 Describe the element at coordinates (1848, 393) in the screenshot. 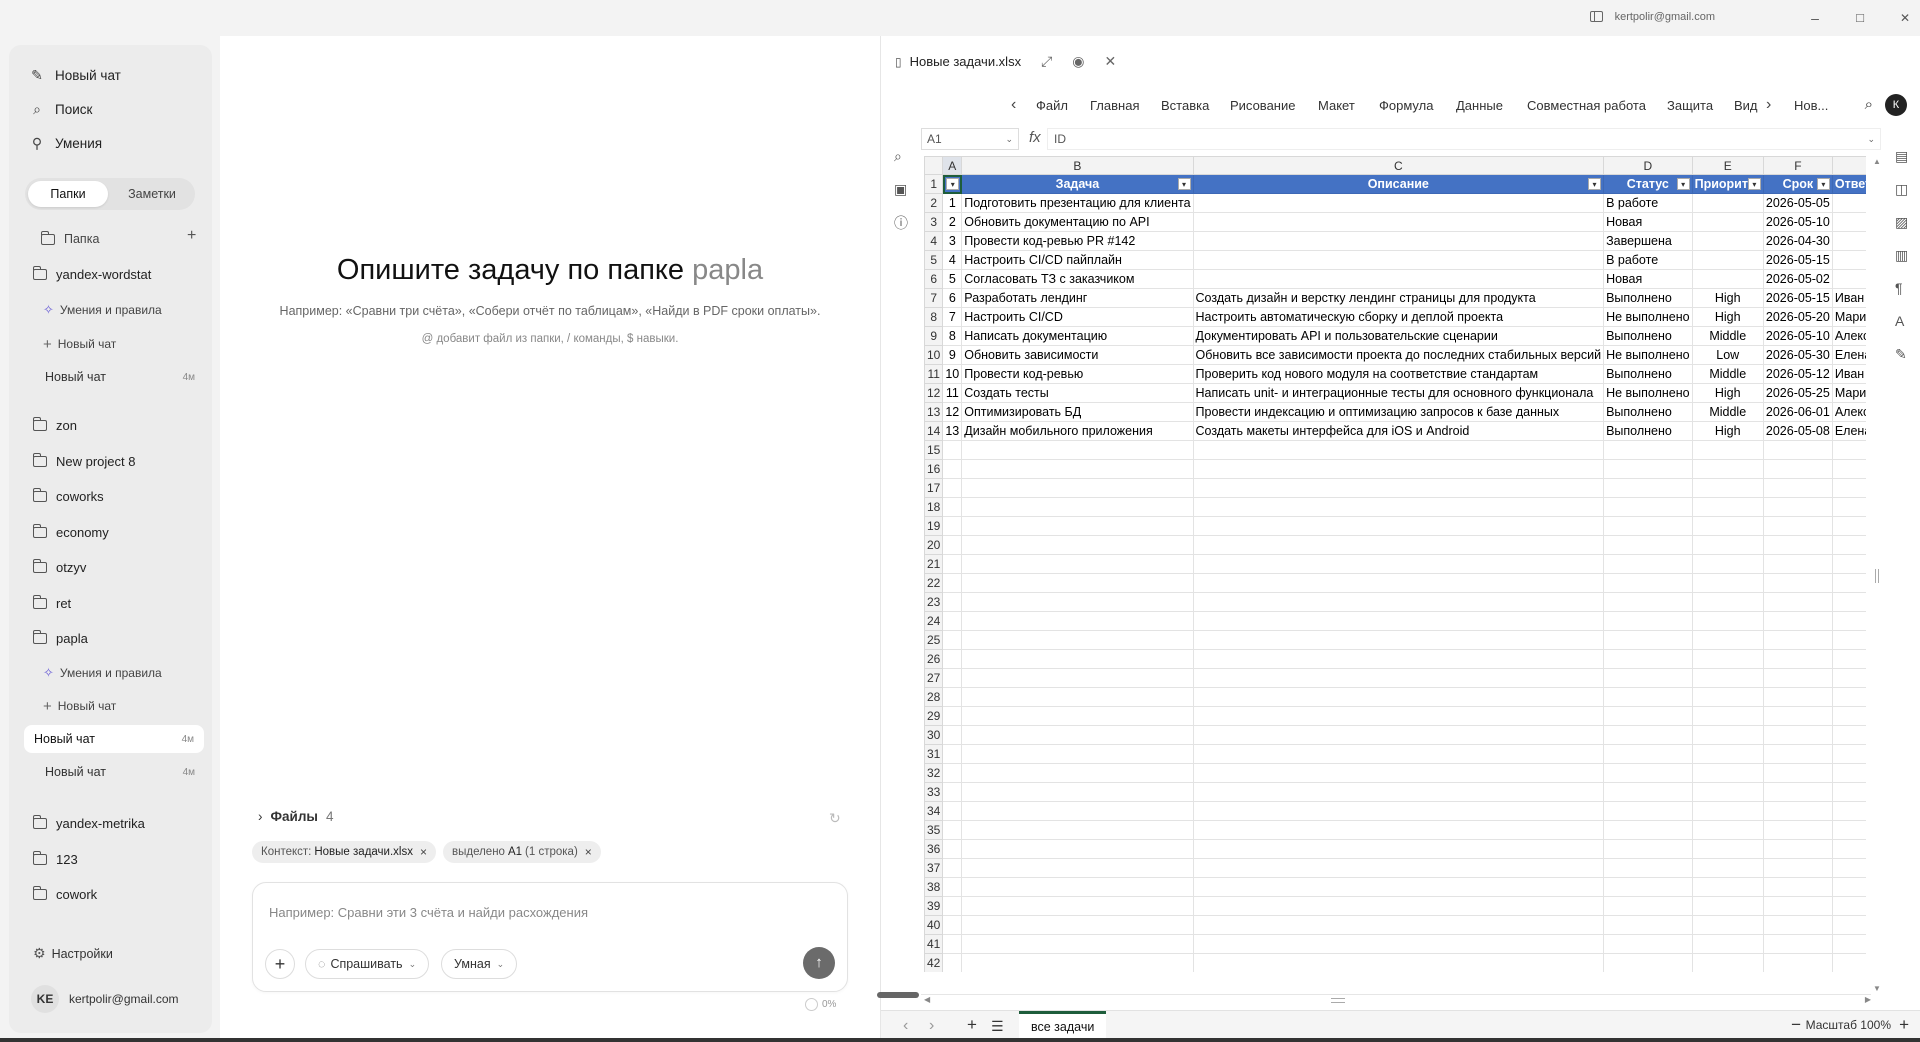

I see `table-cell: Мария` at that location.